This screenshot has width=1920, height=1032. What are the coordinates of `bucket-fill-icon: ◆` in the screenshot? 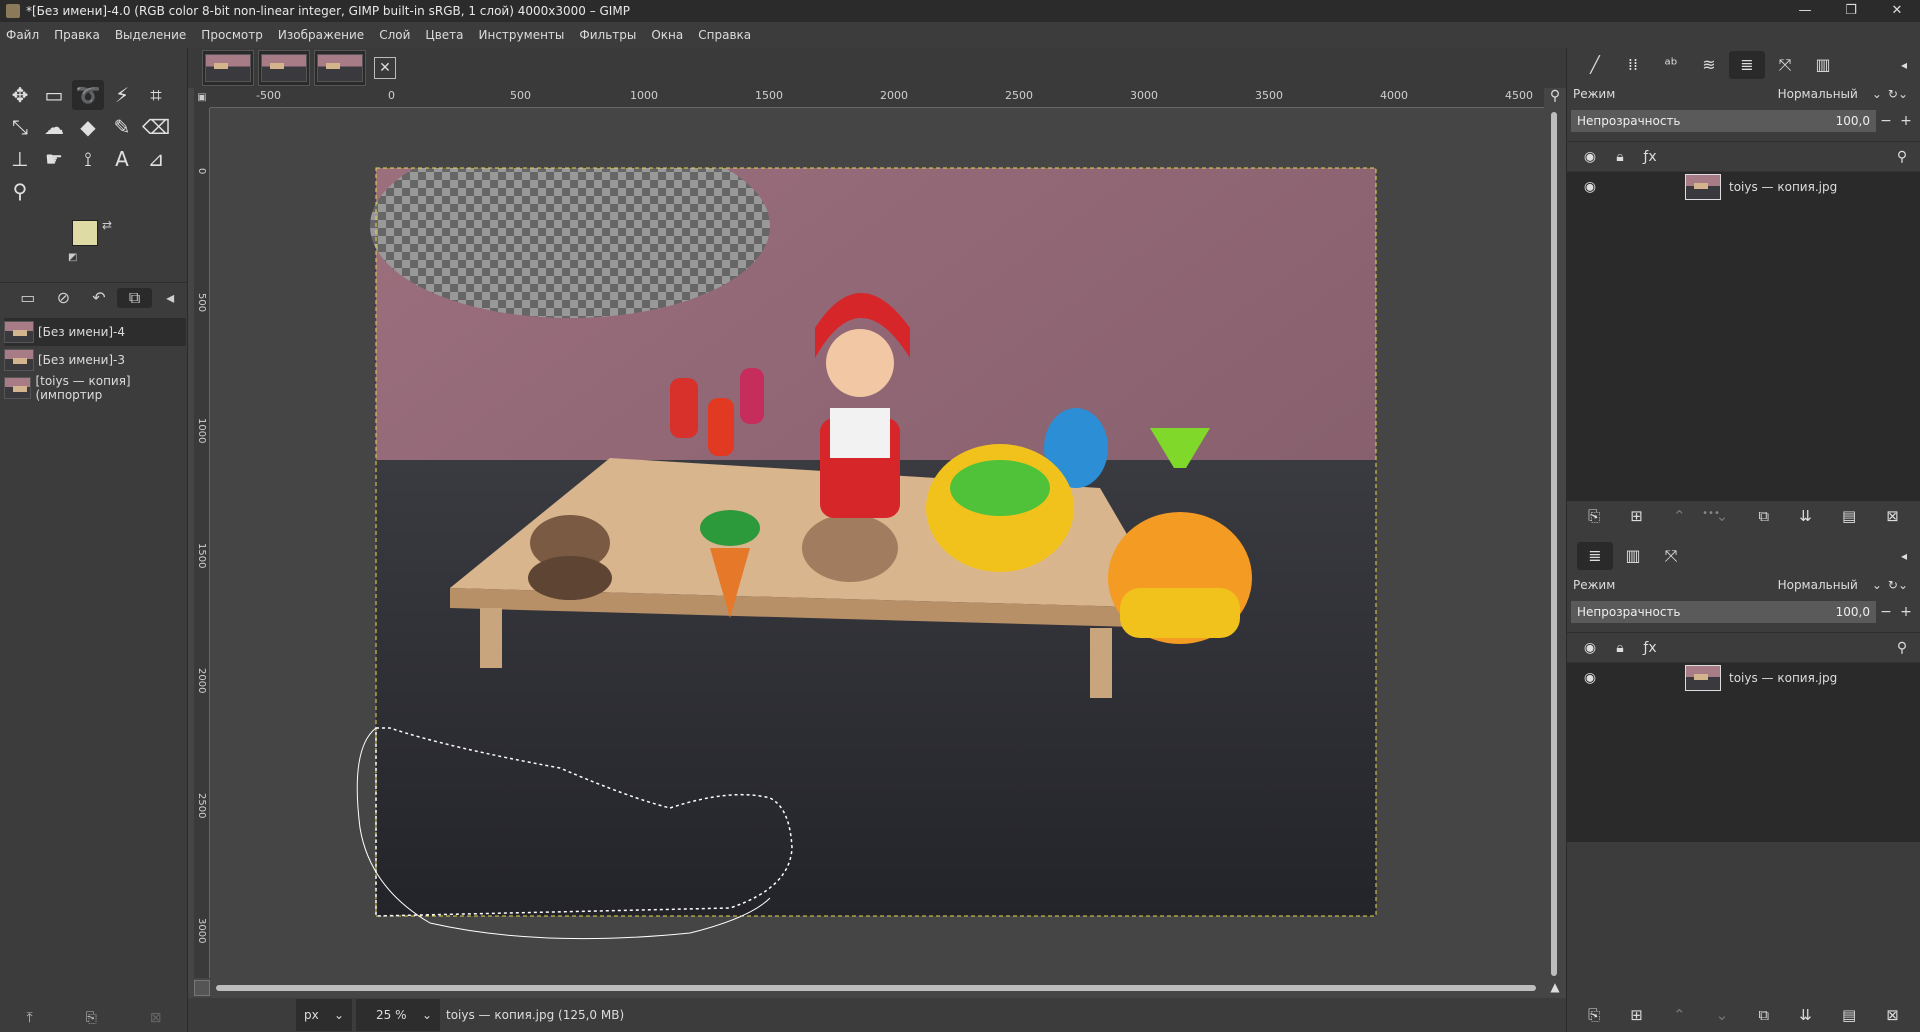 It's located at (88, 127).